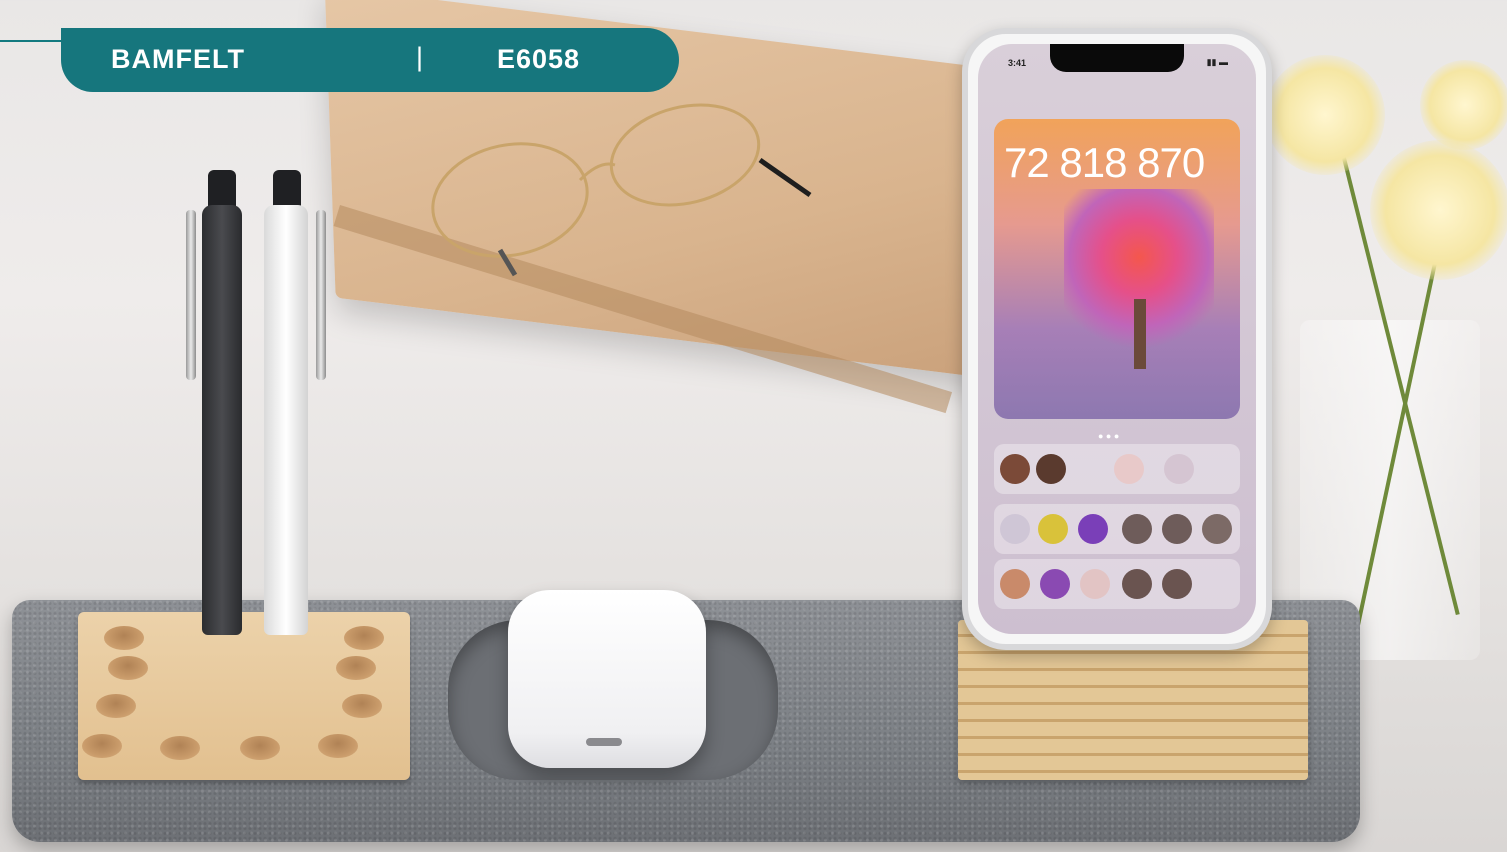 The width and height of the screenshot is (1507, 852). Describe the element at coordinates (178, 59) in the screenshot. I see `product-name: BAMFELT` at that location.